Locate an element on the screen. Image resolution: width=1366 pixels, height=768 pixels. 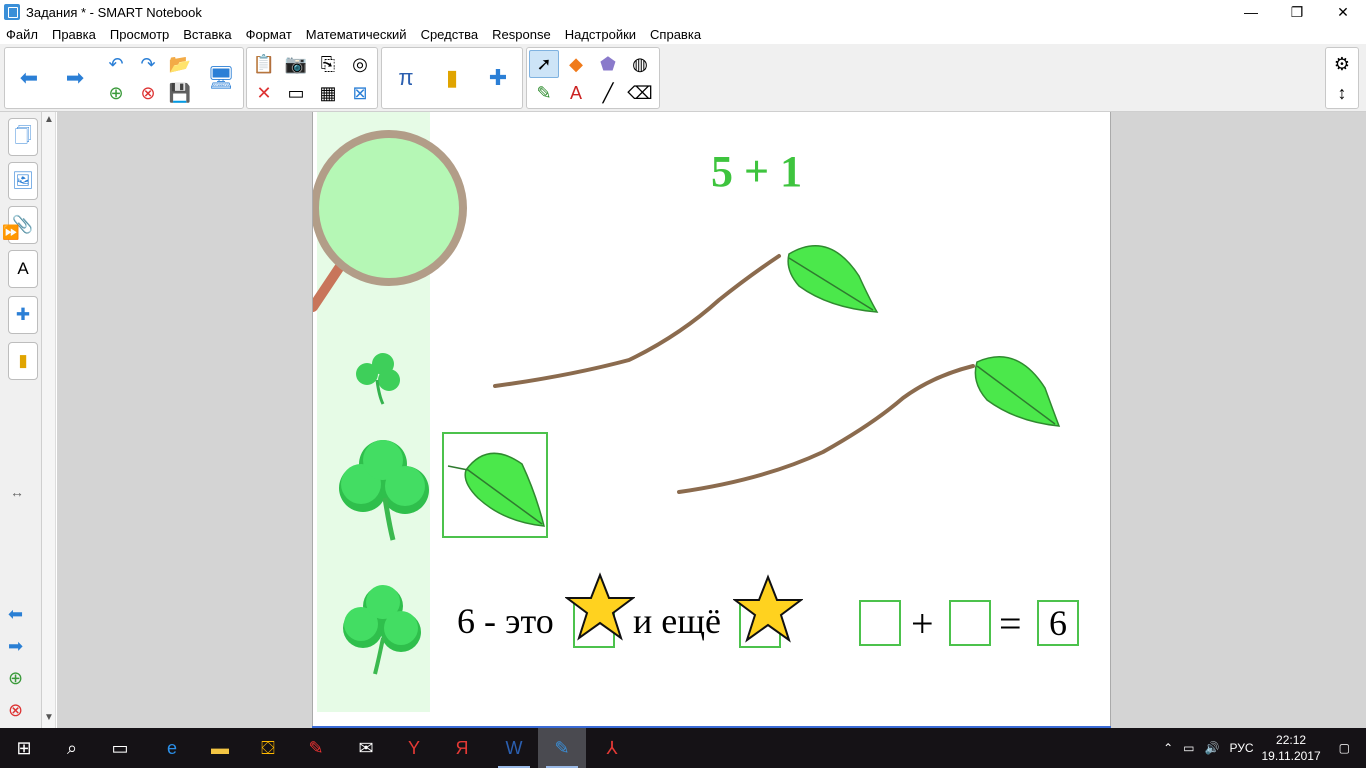
display-screen-icon: 🖥 is located at coordinates (221, 78).